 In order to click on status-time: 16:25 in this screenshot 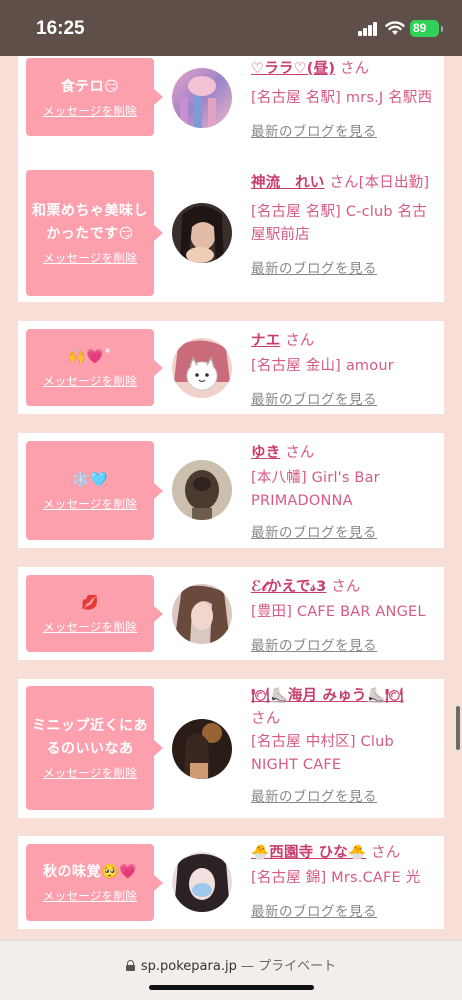, I will do `click(60, 28)`.